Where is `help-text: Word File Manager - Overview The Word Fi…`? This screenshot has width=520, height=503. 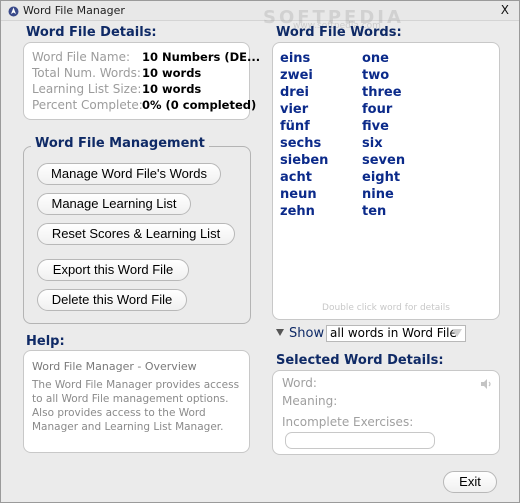 help-text: Word File Manager - Overview The Word Fi… is located at coordinates (138, 397).